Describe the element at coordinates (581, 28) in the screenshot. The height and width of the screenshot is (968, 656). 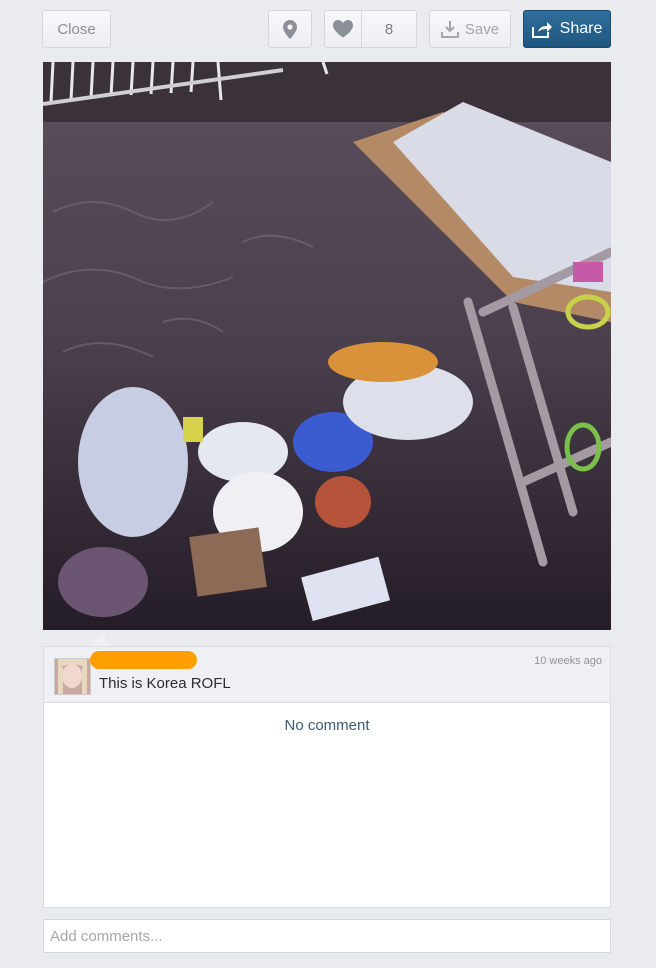
I see `share-label: Share` at that location.